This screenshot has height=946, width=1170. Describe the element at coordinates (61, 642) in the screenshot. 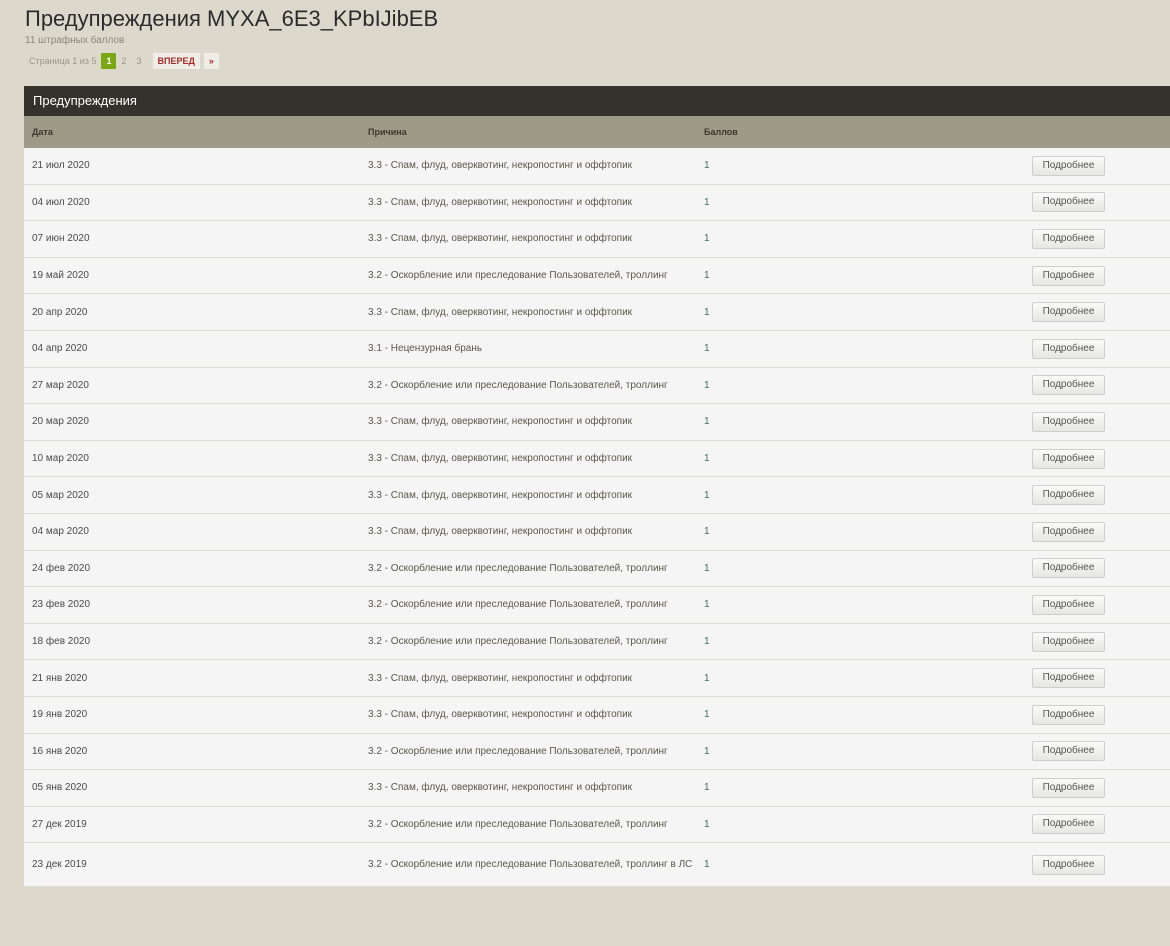

I see `warning-date: 18 фев 2020` at that location.